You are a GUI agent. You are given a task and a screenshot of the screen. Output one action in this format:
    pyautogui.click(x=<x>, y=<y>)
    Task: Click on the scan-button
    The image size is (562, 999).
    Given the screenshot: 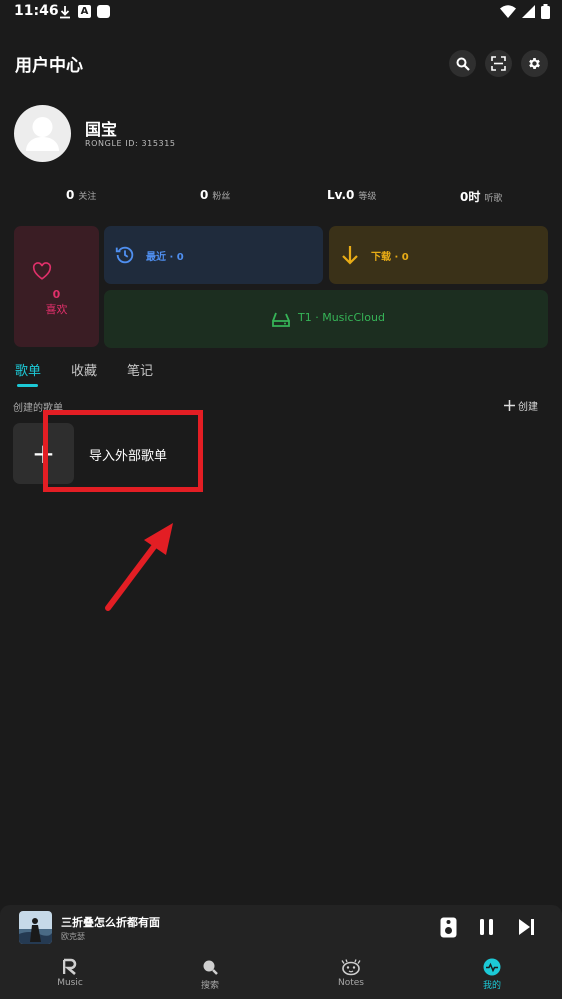 What is the action you would take?
    pyautogui.click(x=498, y=63)
    